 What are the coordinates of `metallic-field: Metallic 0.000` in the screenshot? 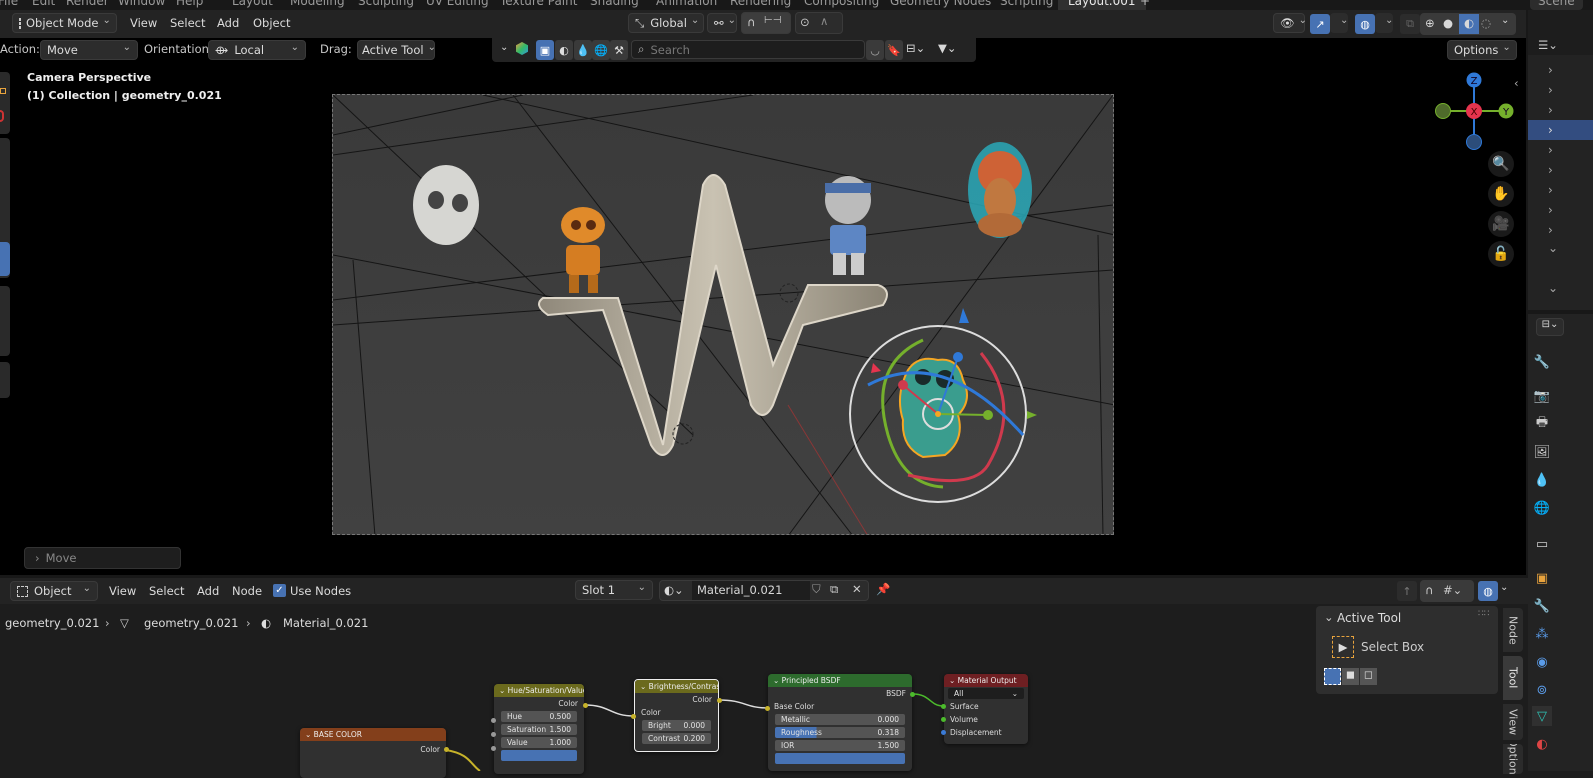 It's located at (840, 719).